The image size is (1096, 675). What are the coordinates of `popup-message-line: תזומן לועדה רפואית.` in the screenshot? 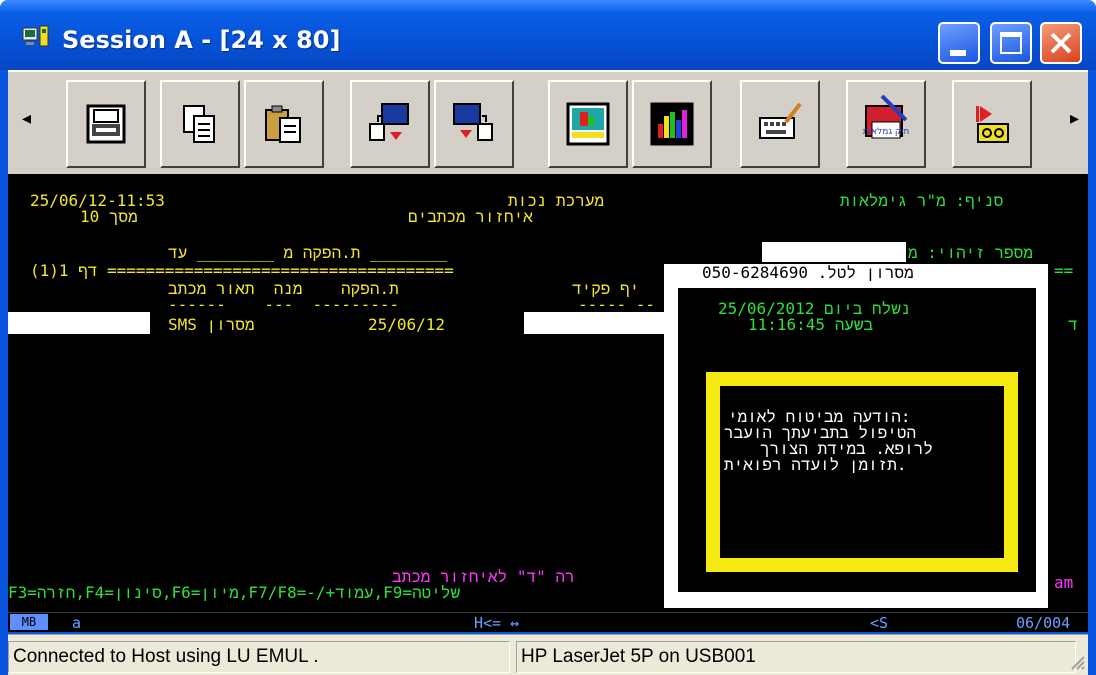 It's located at (815, 464).